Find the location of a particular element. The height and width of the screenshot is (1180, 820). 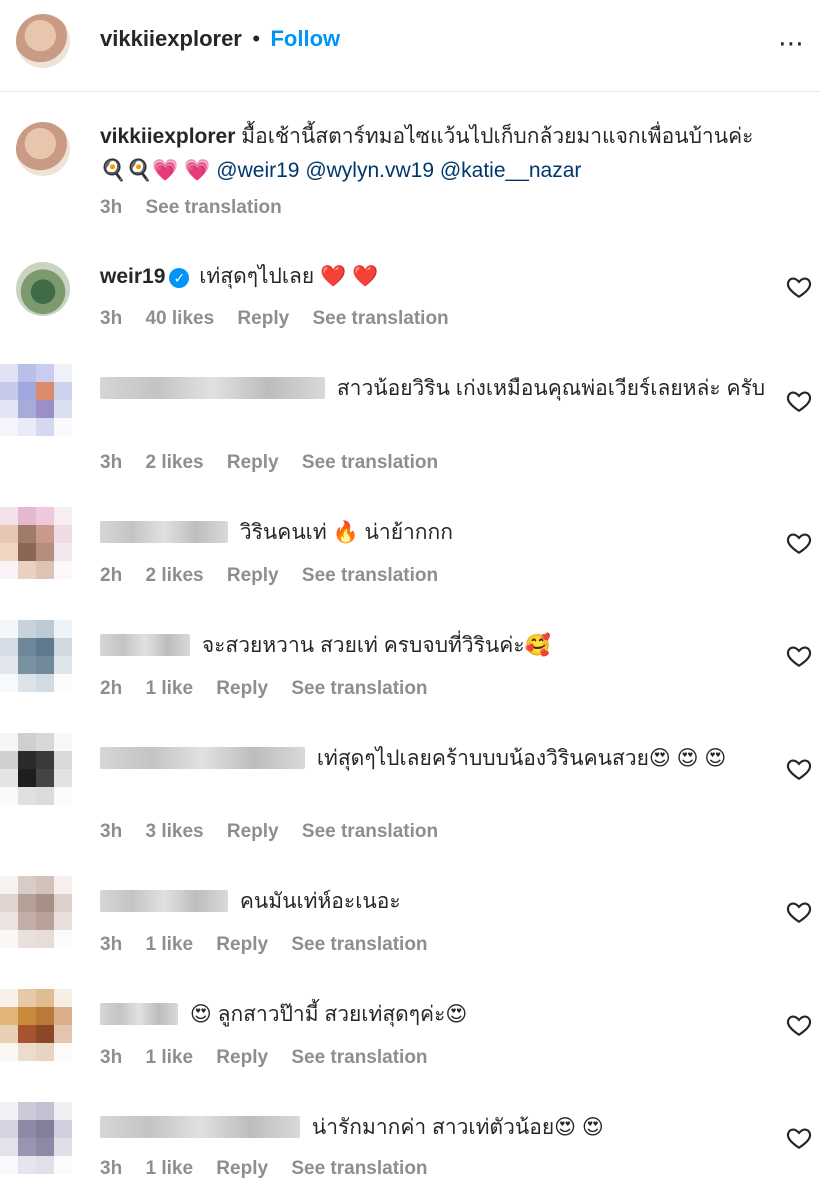

comment-body-end: น่าย้ากกก is located at coordinates (408, 532).